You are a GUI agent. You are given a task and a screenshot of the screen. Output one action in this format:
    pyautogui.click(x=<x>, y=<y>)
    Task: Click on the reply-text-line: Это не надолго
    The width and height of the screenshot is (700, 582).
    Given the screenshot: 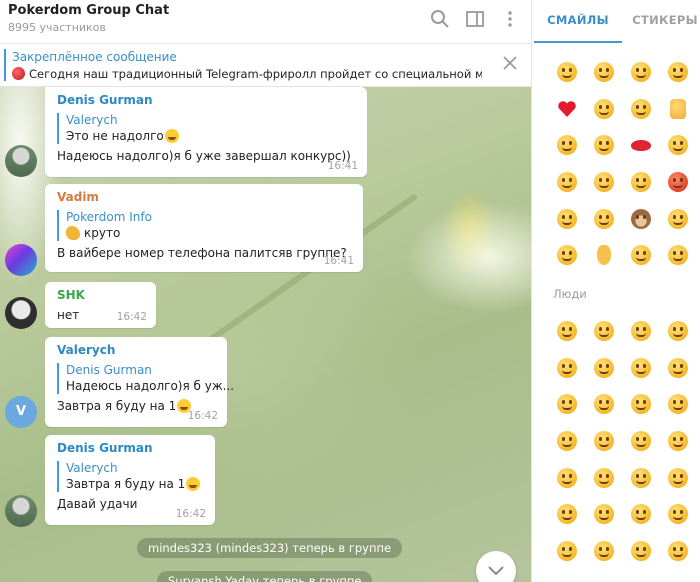 What is the action you would take?
    pyautogui.click(x=211, y=136)
    